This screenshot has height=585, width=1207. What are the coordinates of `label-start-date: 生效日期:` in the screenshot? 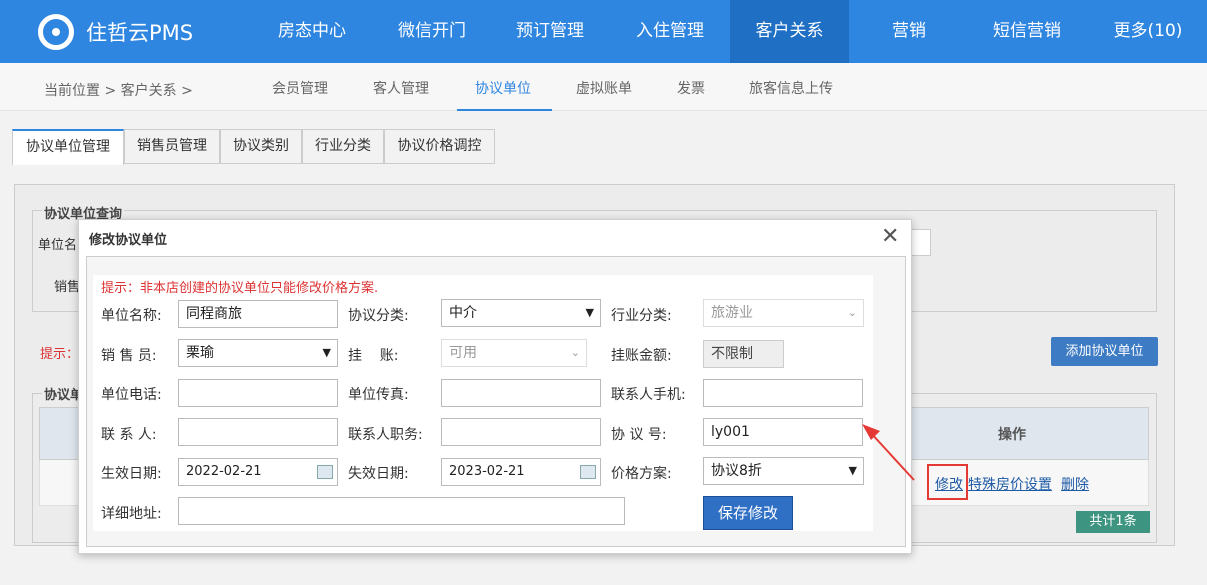 It's located at (131, 474).